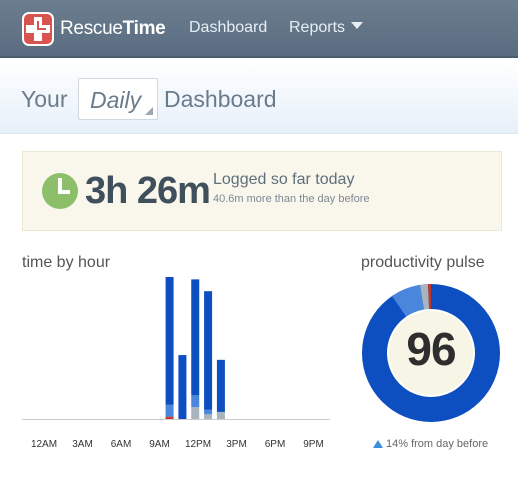 The width and height of the screenshot is (518, 478). I want to click on x-tick-label: 12AM, so click(44, 444).